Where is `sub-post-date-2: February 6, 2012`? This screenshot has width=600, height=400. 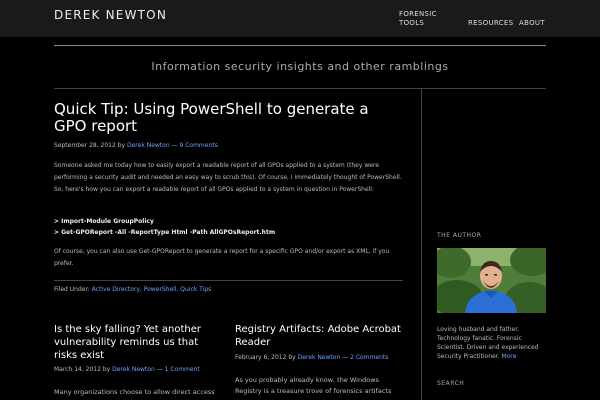
sub-post-date-2: February 6, 2012 is located at coordinates (261, 357).